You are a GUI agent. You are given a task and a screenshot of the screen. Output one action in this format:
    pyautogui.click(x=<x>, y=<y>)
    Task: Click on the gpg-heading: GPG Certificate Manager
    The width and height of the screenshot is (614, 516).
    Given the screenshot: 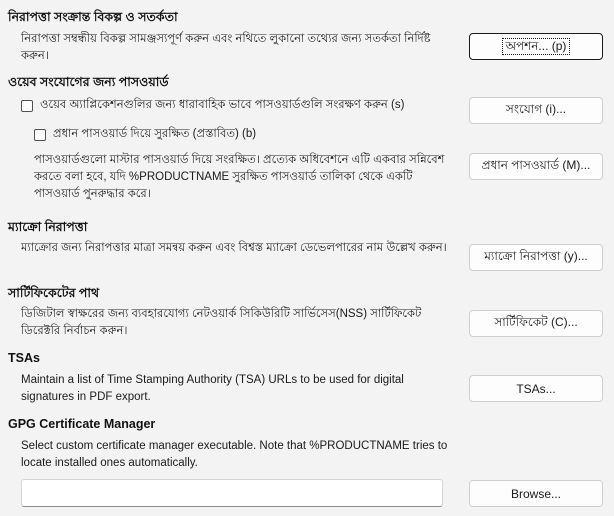 What is the action you would take?
    pyautogui.click(x=82, y=424)
    